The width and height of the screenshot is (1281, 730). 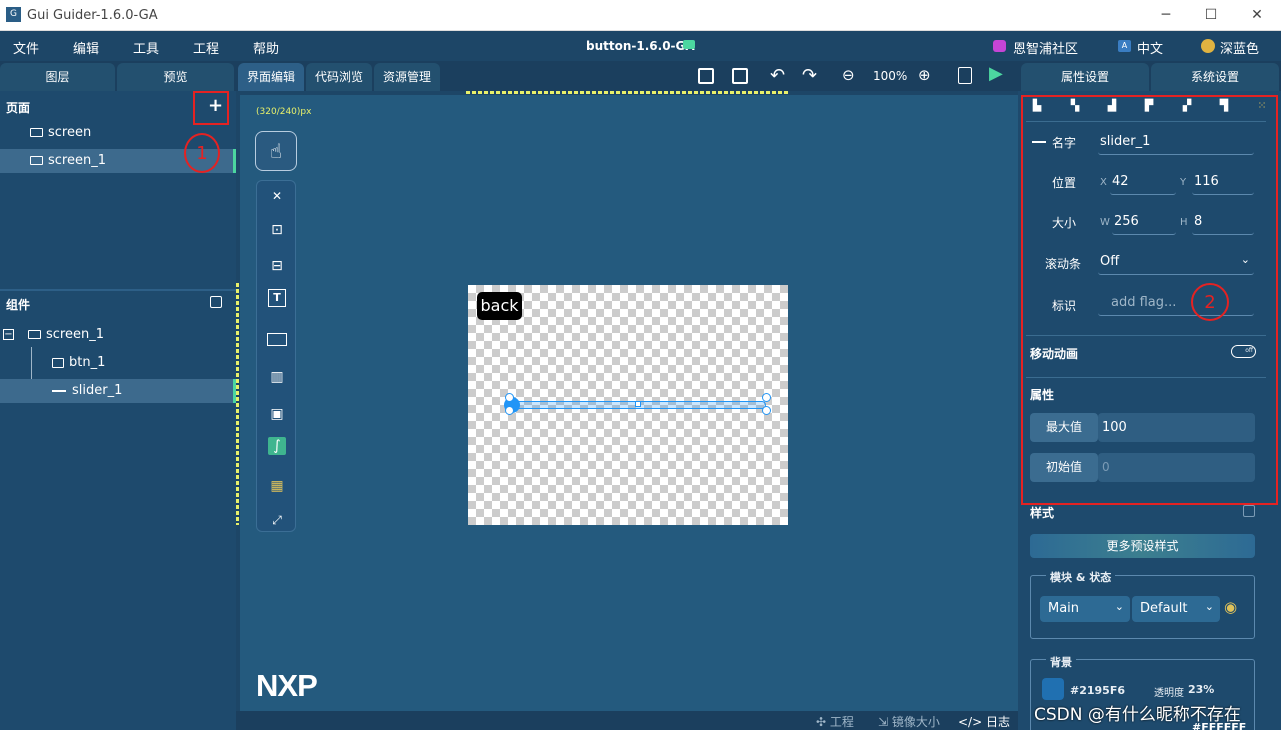 I want to click on h-label: H, so click(x=1184, y=222).